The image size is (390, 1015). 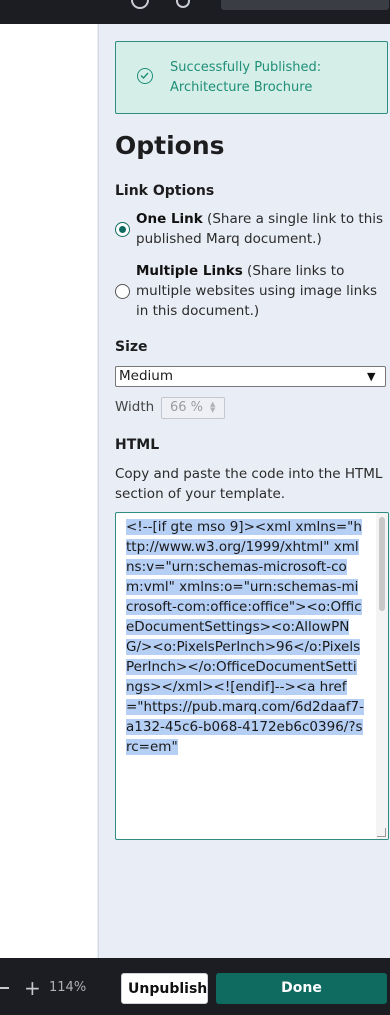 What do you see at coordinates (164, 988) in the screenshot?
I see `unpublish-button: Unpublish` at bounding box center [164, 988].